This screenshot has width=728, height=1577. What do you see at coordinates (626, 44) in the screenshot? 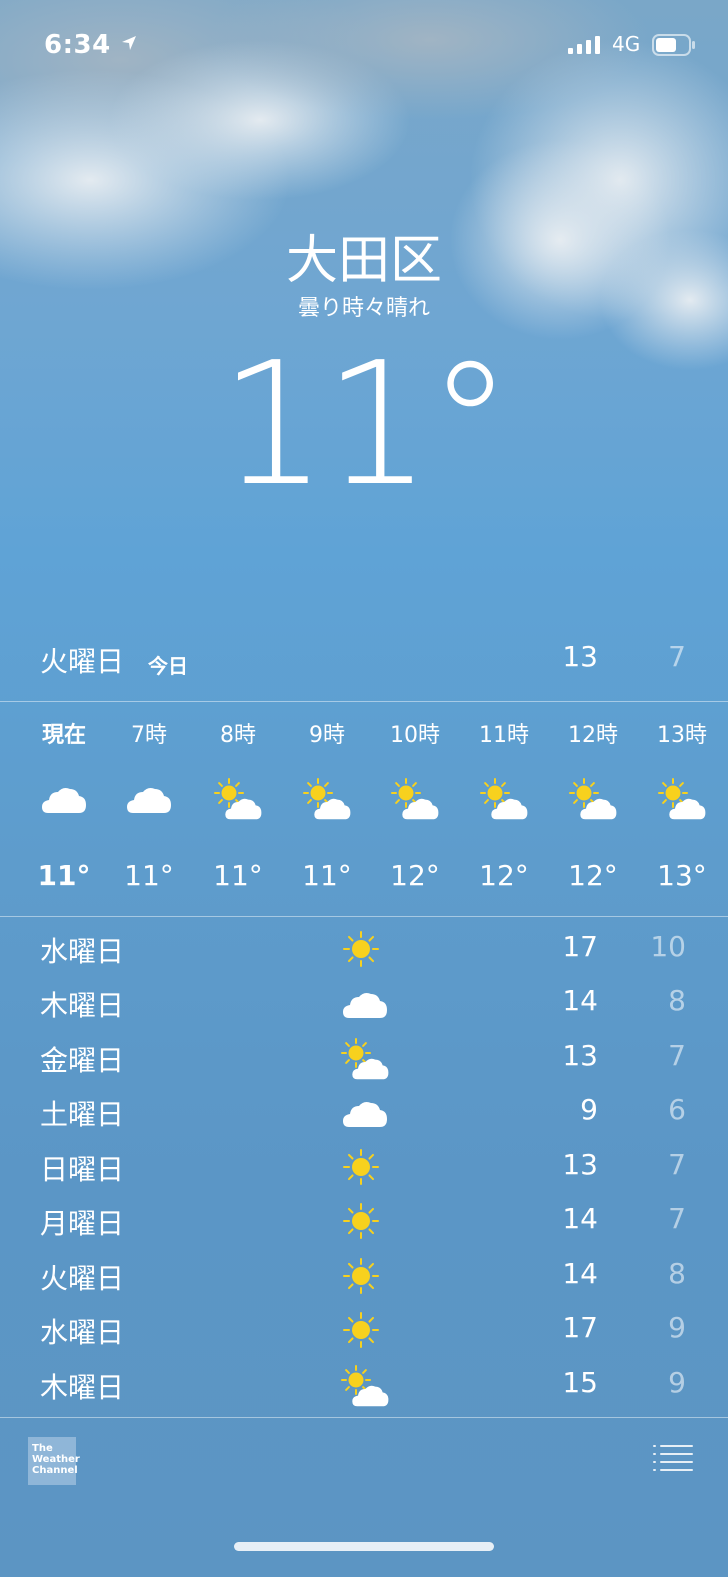
I see `network-type: 4G` at bounding box center [626, 44].